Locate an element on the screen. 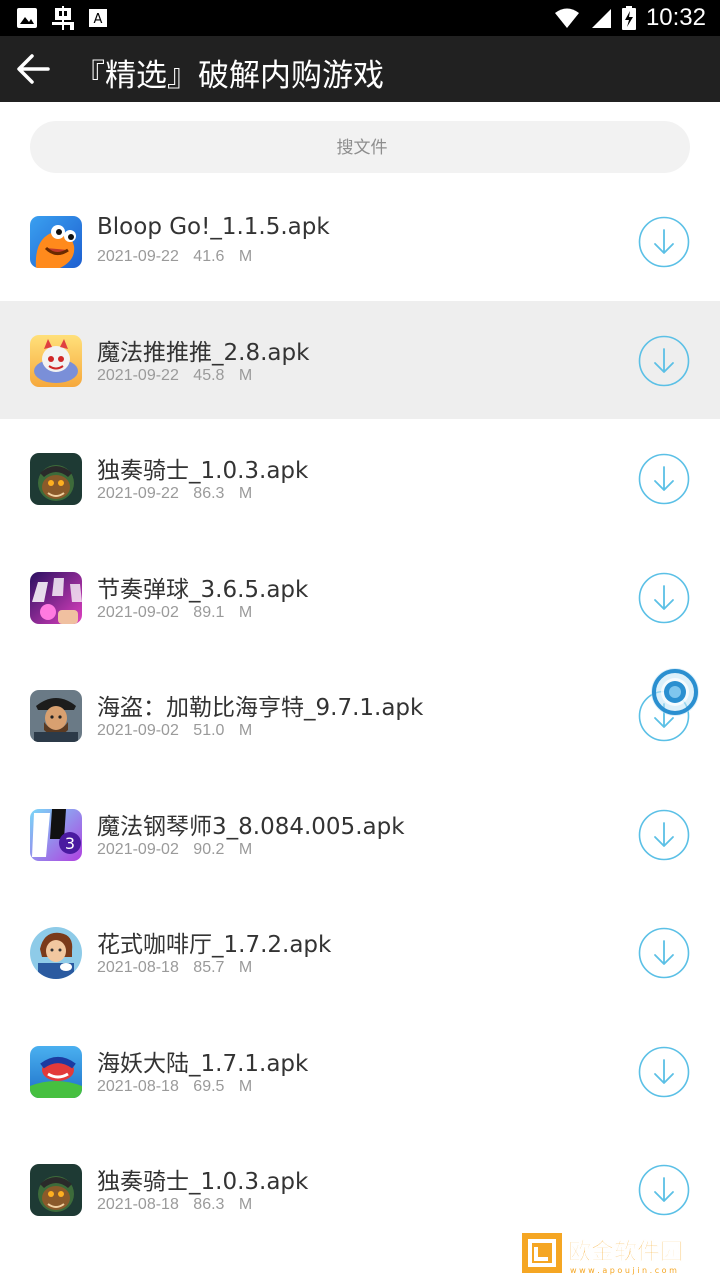 The width and height of the screenshot is (720, 1281). svg-text: 3 is located at coordinates (70, 843).